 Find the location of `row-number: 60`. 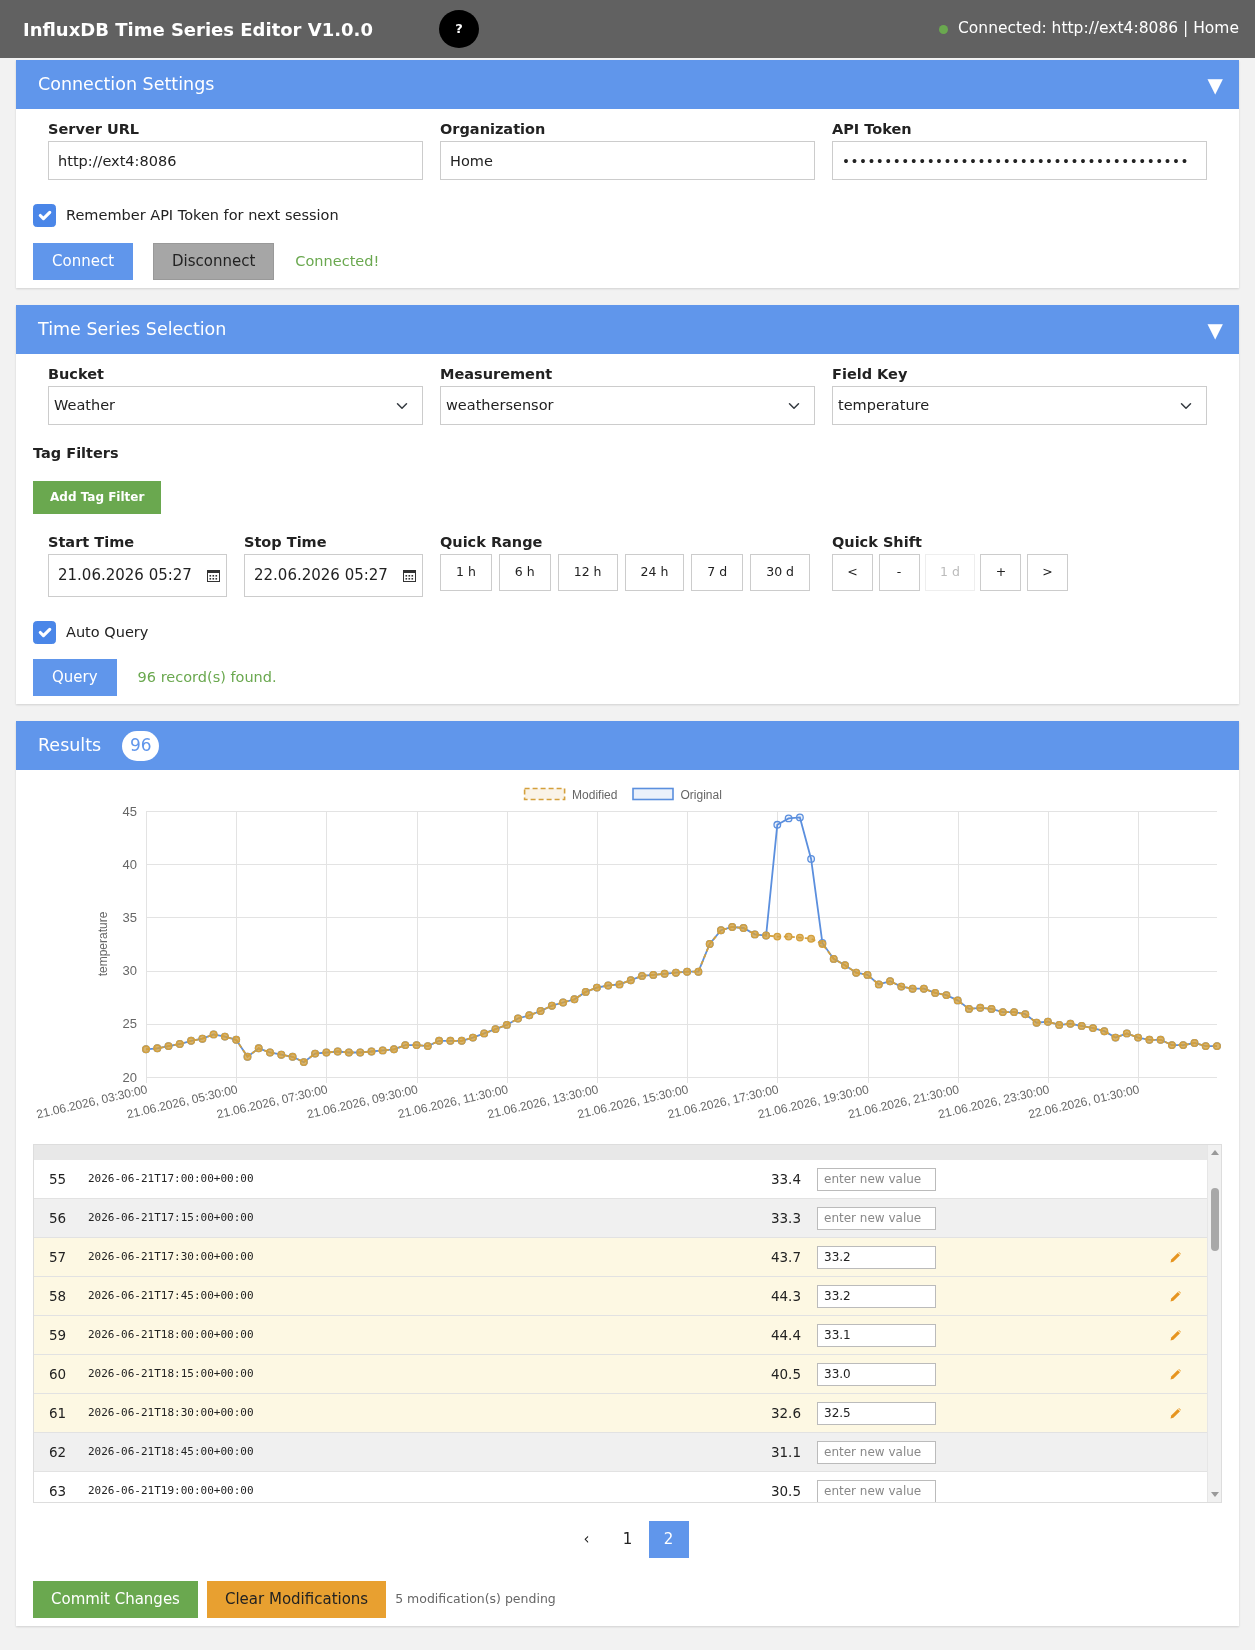

row-number: 60 is located at coordinates (58, 1374).